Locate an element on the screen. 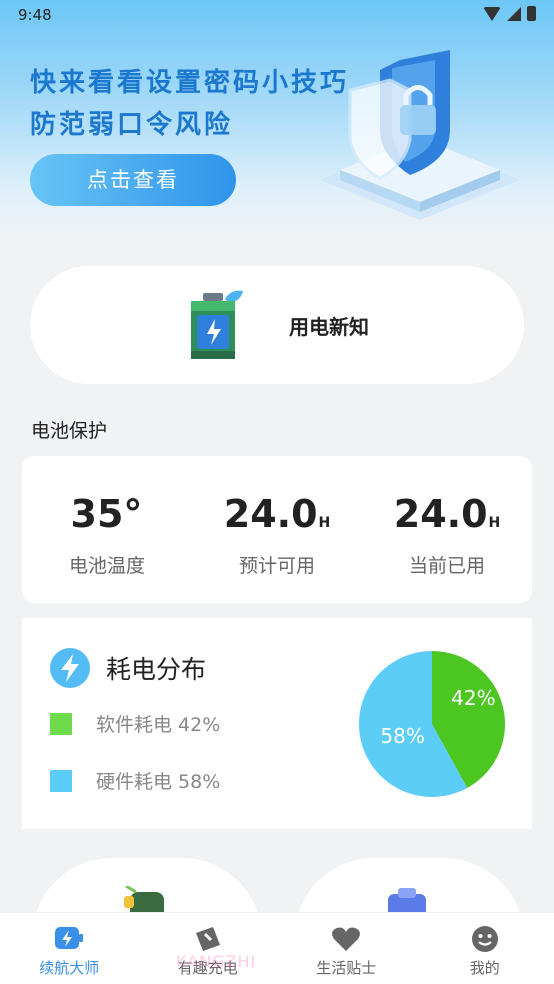  smiley-icon is located at coordinates (484, 939).